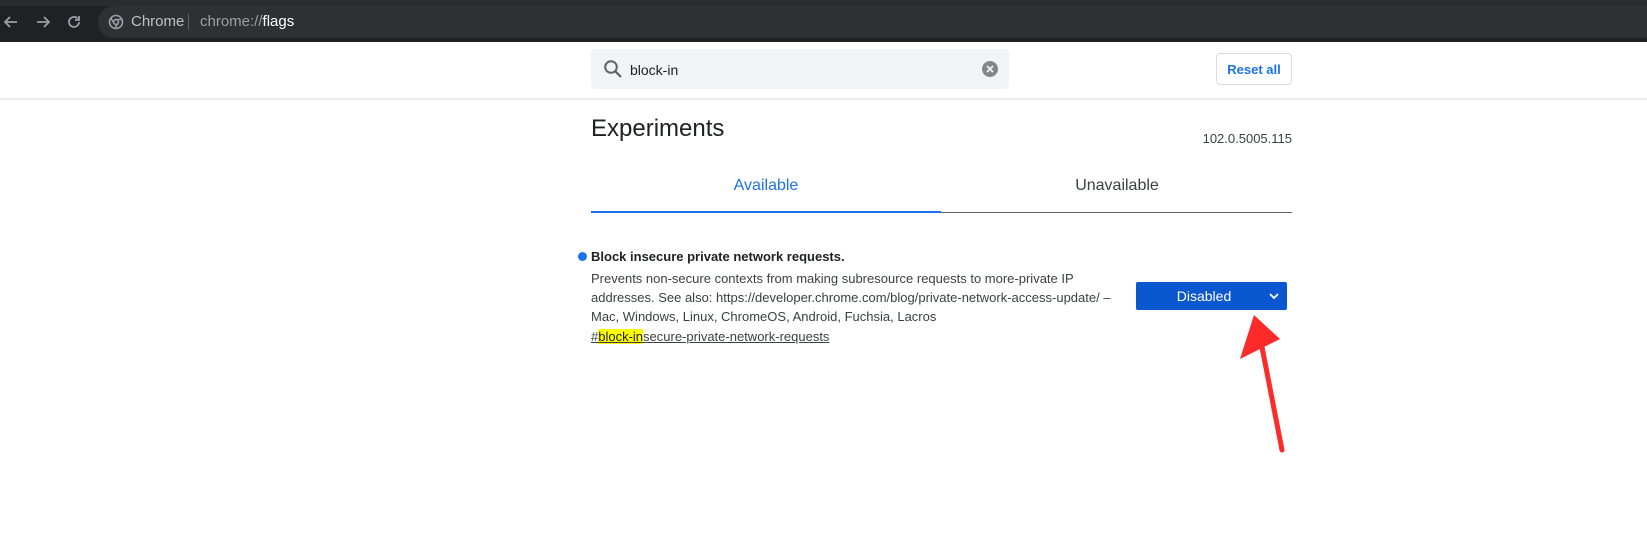 This screenshot has width=1647, height=555. What do you see at coordinates (278, 21) in the screenshot?
I see `url-host: flags` at bounding box center [278, 21].